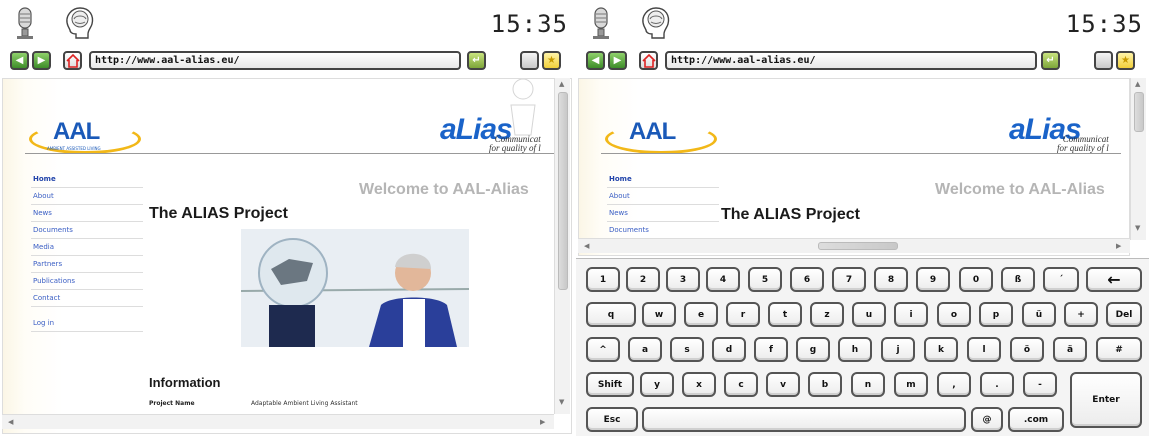  What do you see at coordinates (1070, 349) in the screenshot?
I see `key-a-umlaut: ä` at bounding box center [1070, 349].